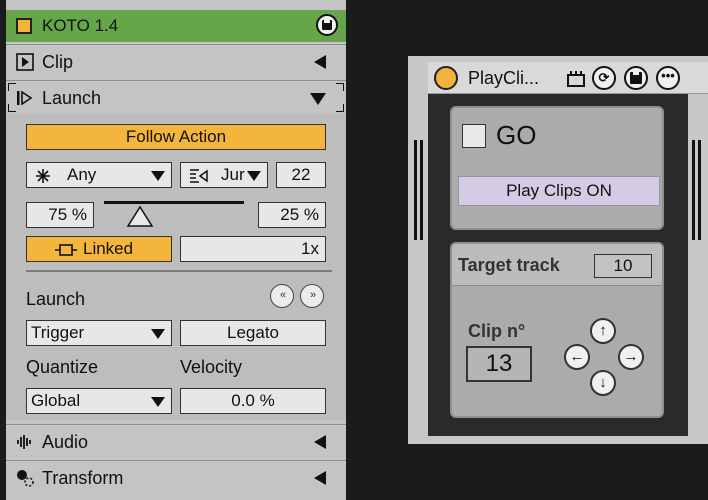 The width and height of the screenshot is (708, 500). I want to click on section-clip-label: Clip, so click(58, 62).